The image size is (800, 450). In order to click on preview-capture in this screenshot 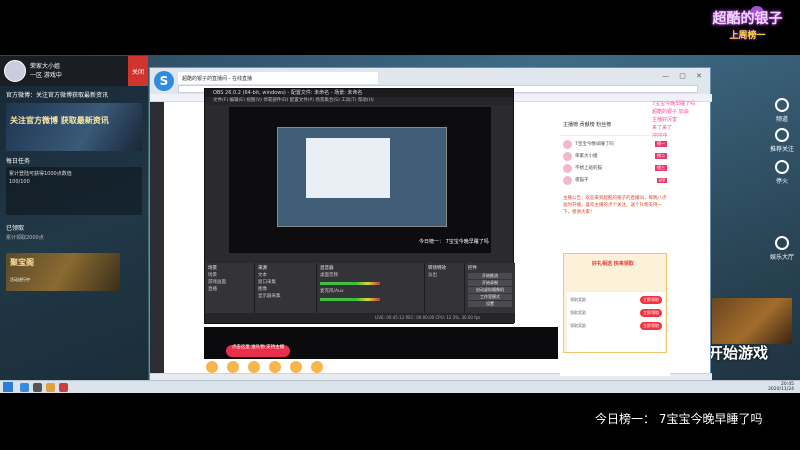, I will do `click(362, 177)`.